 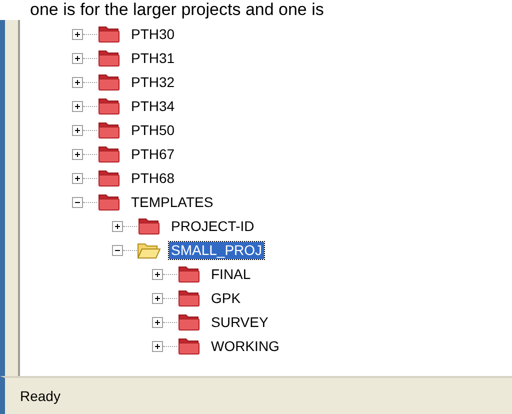 What do you see at coordinates (172, 202) in the screenshot?
I see `tree-item: TEMPLATES` at bounding box center [172, 202].